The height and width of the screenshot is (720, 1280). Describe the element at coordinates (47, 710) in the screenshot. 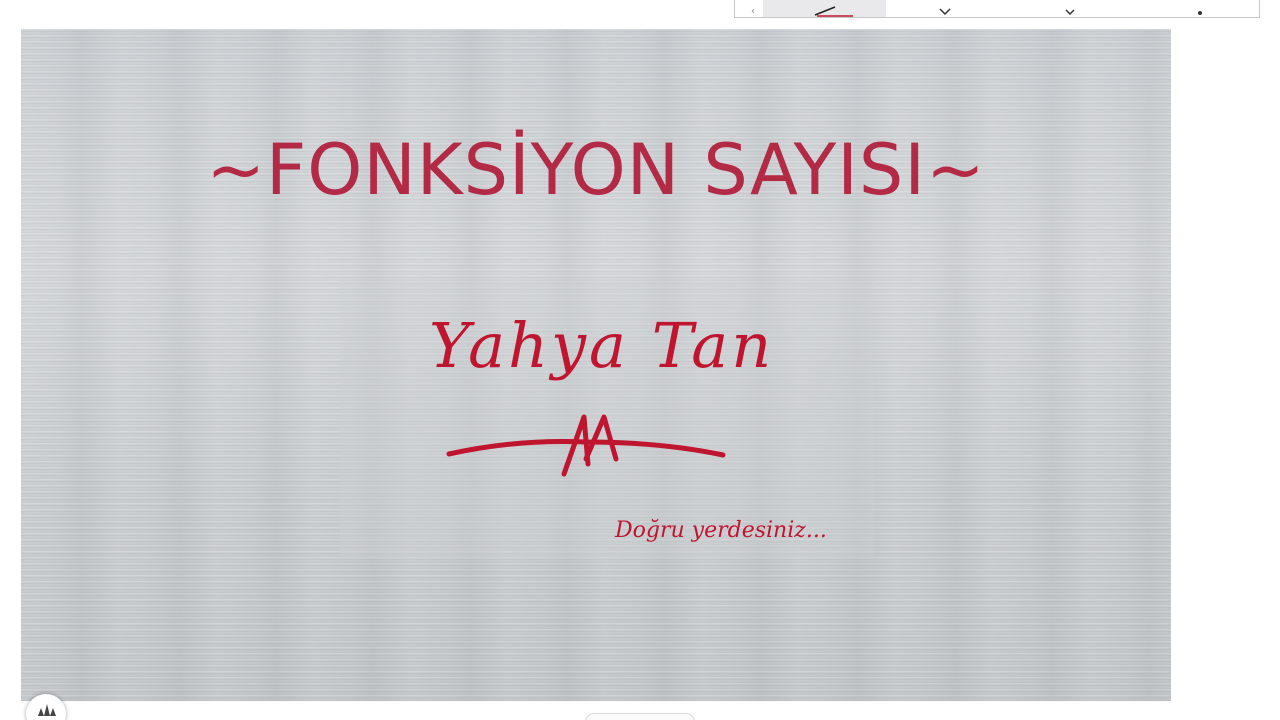

I see `pens-icon` at that location.